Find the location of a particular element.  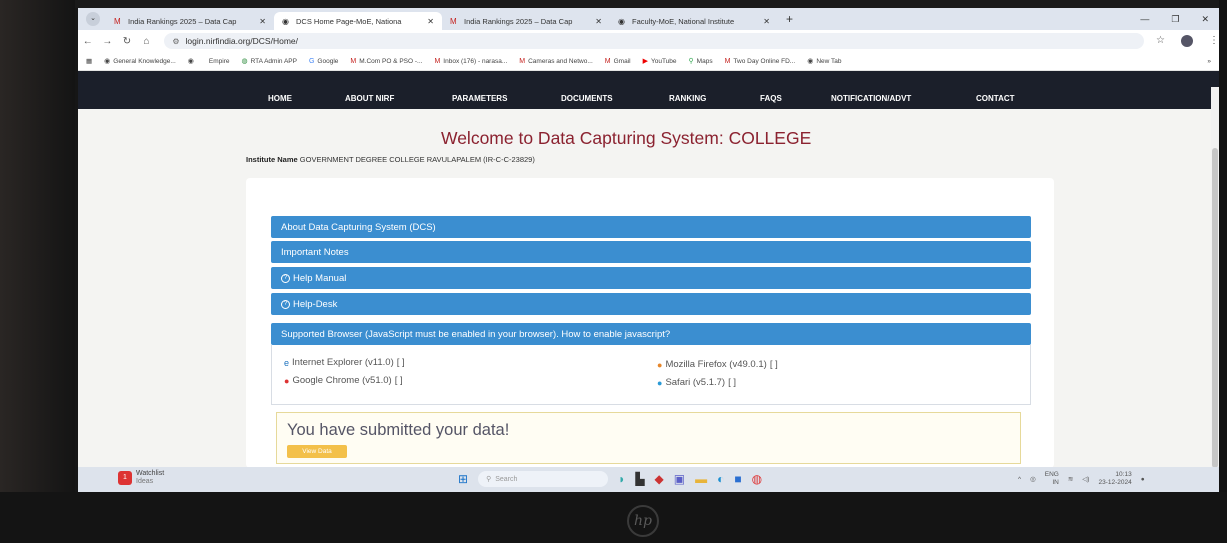

windows-start-icon: ⊞ is located at coordinates (463, 479).